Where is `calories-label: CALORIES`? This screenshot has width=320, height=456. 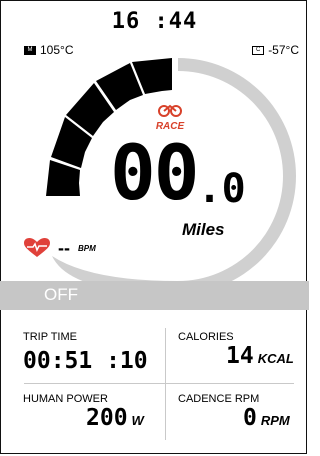
calories-label: CALORIES is located at coordinates (206, 337).